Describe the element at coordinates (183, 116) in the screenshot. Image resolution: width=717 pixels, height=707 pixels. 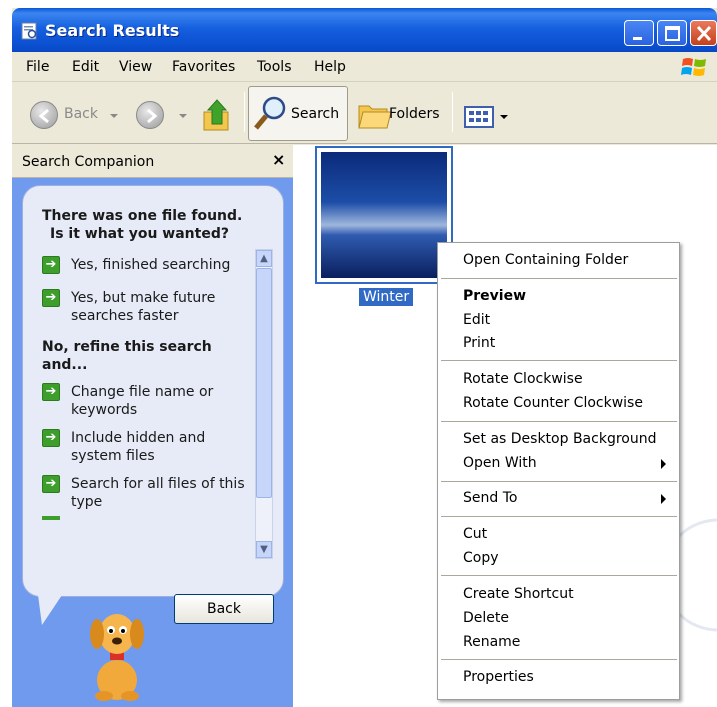
I see `forward-dropdown-icon` at that location.